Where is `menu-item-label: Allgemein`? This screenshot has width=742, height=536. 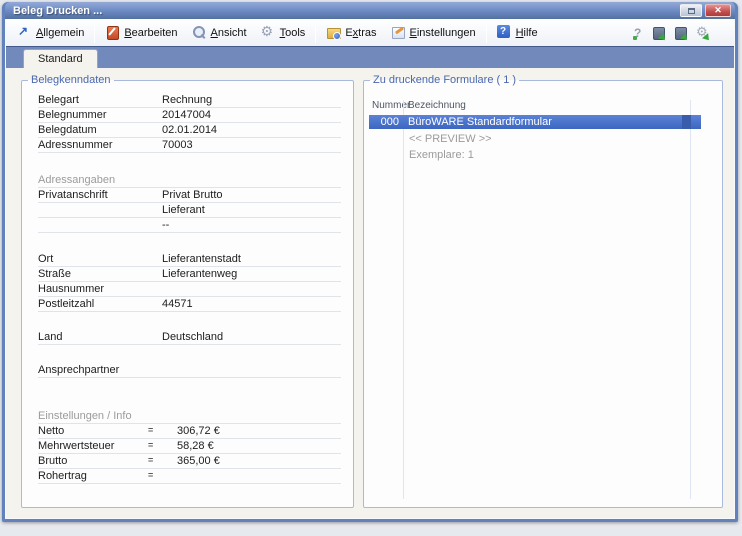 menu-item-label: Allgemein is located at coordinates (60, 32).